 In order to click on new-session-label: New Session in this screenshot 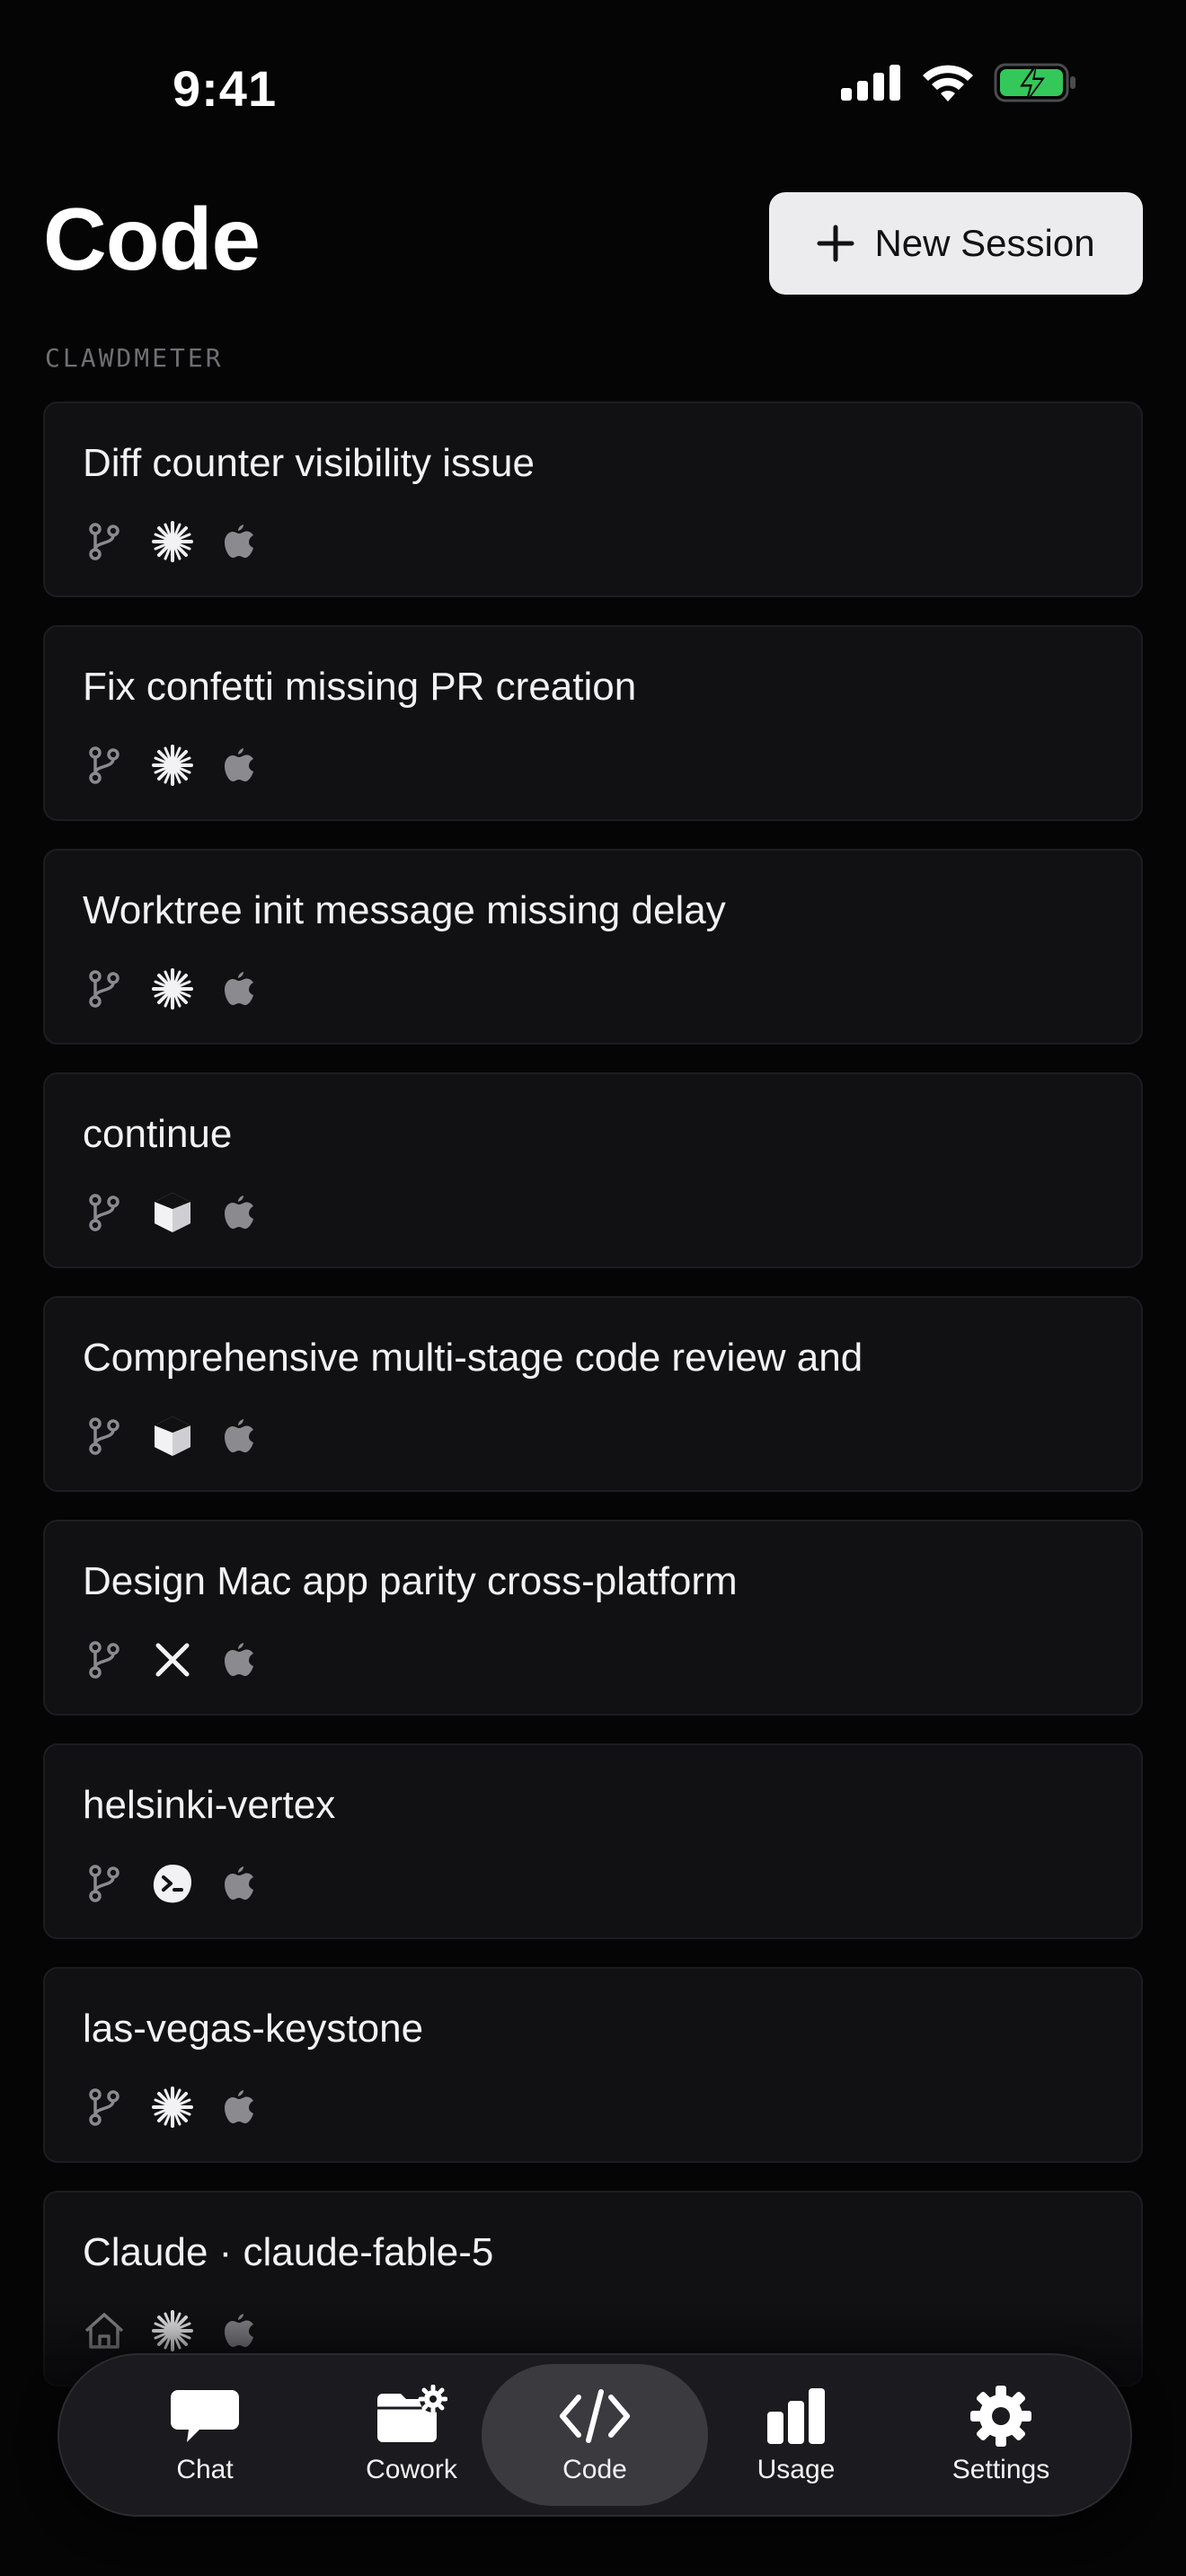, I will do `click(984, 243)`.